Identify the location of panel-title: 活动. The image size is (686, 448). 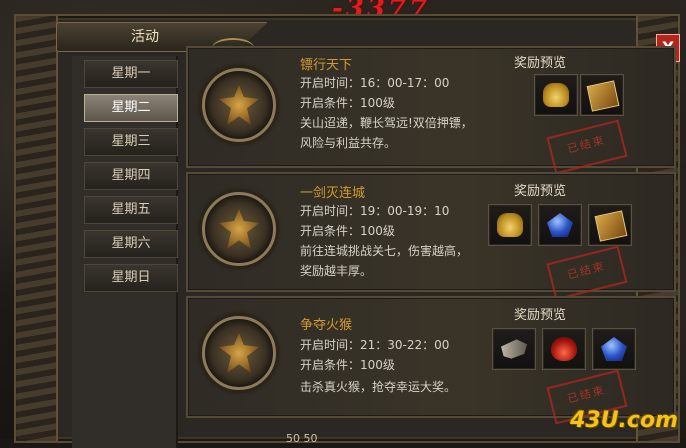
(145, 37).